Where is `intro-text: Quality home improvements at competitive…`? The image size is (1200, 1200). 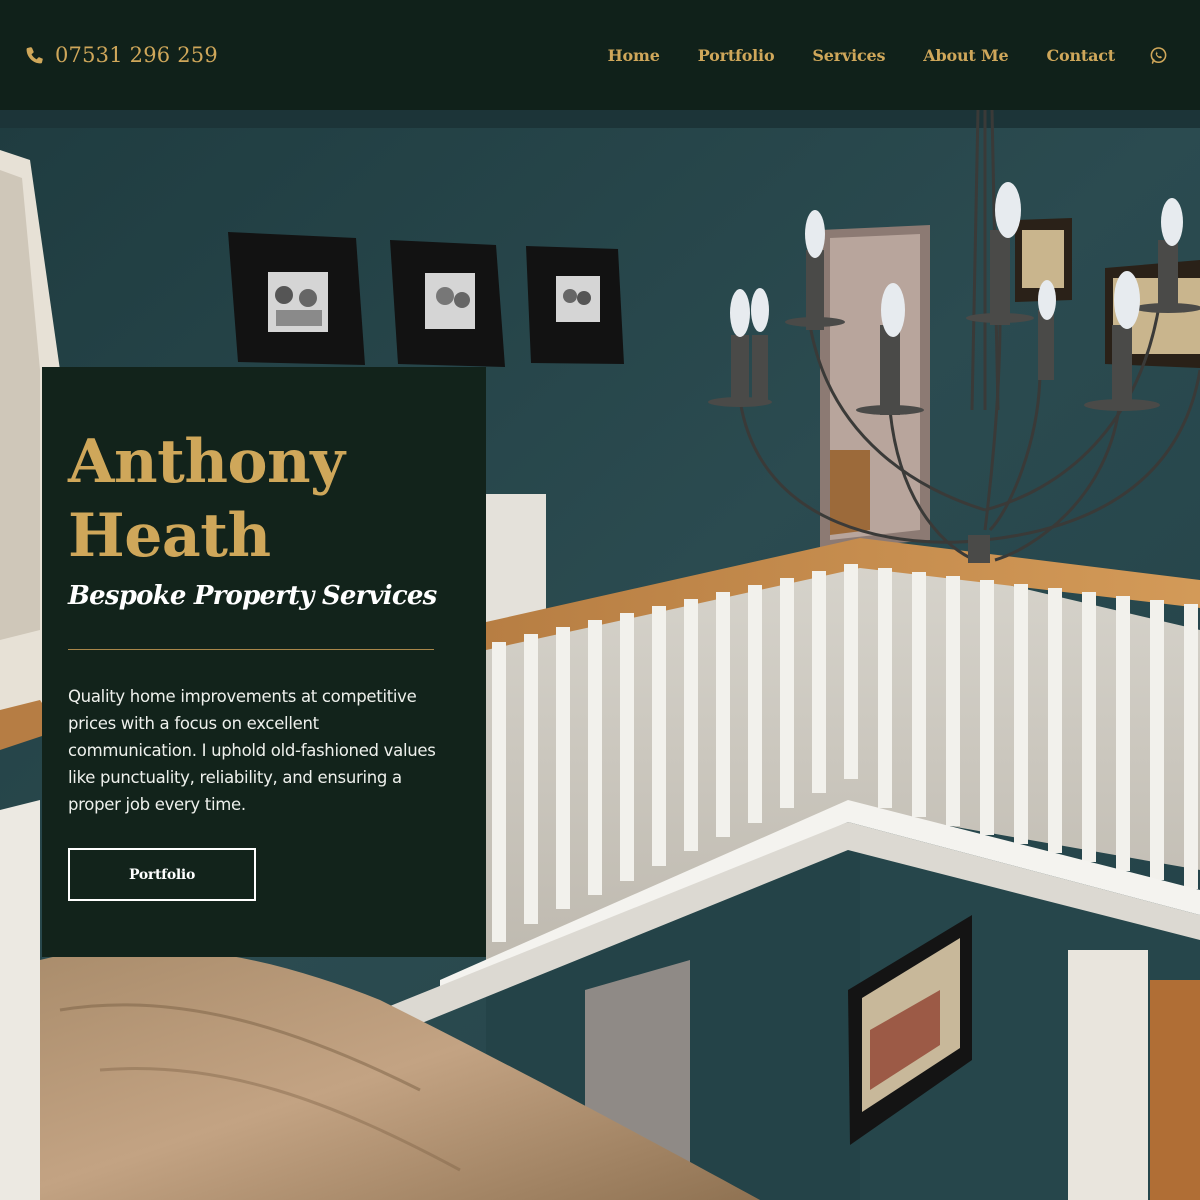 intro-text: Quality home improvements at competitive… is located at coordinates (252, 750).